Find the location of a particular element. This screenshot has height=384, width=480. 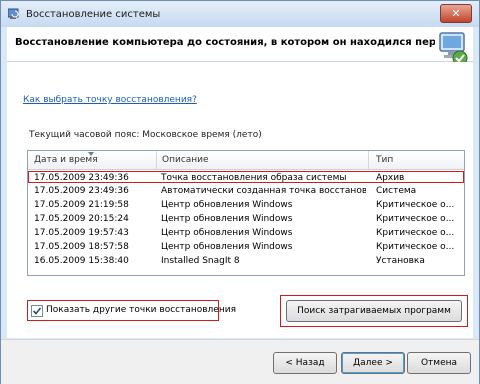

back-button: < Назад is located at coordinates (305, 363).